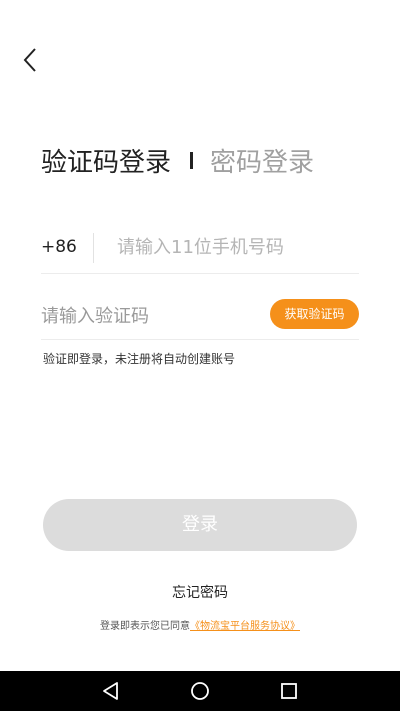  I want to click on get-code-button: 获取验证码, so click(314, 314).